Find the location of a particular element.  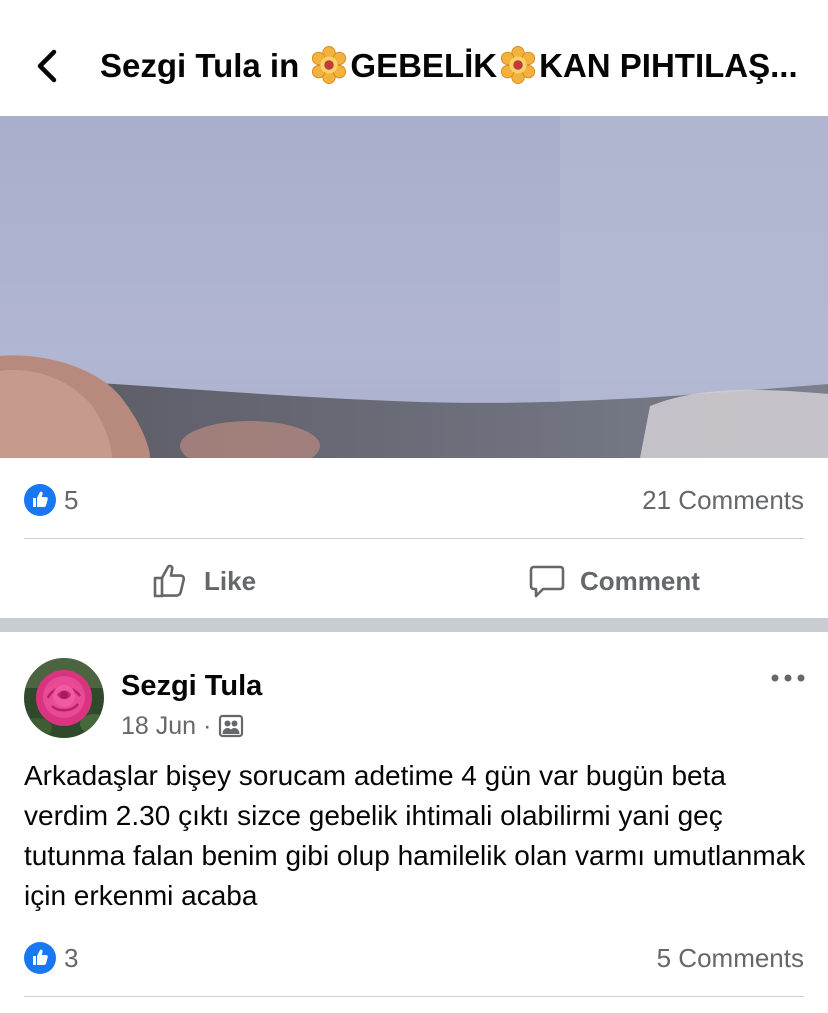

section-separator is located at coordinates (414, 625).